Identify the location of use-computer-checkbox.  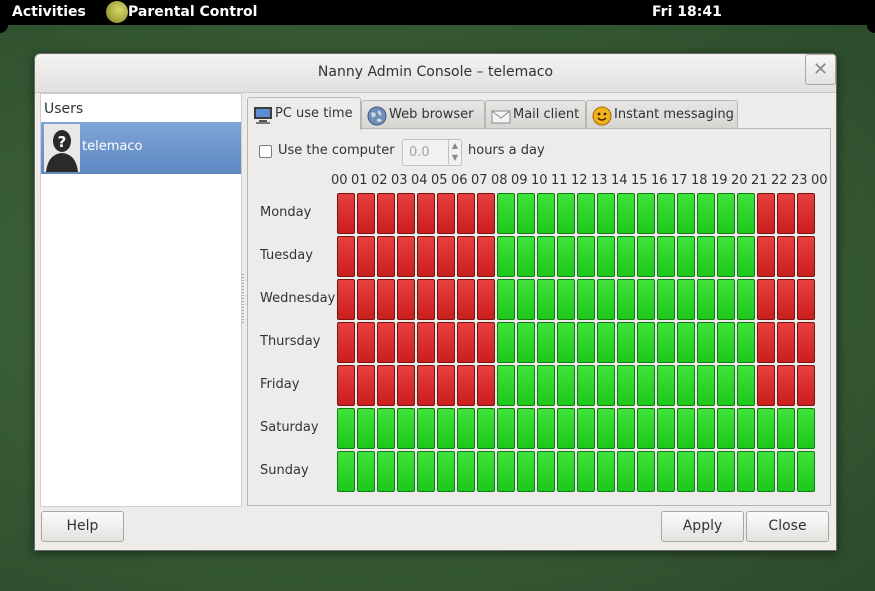
(265, 151).